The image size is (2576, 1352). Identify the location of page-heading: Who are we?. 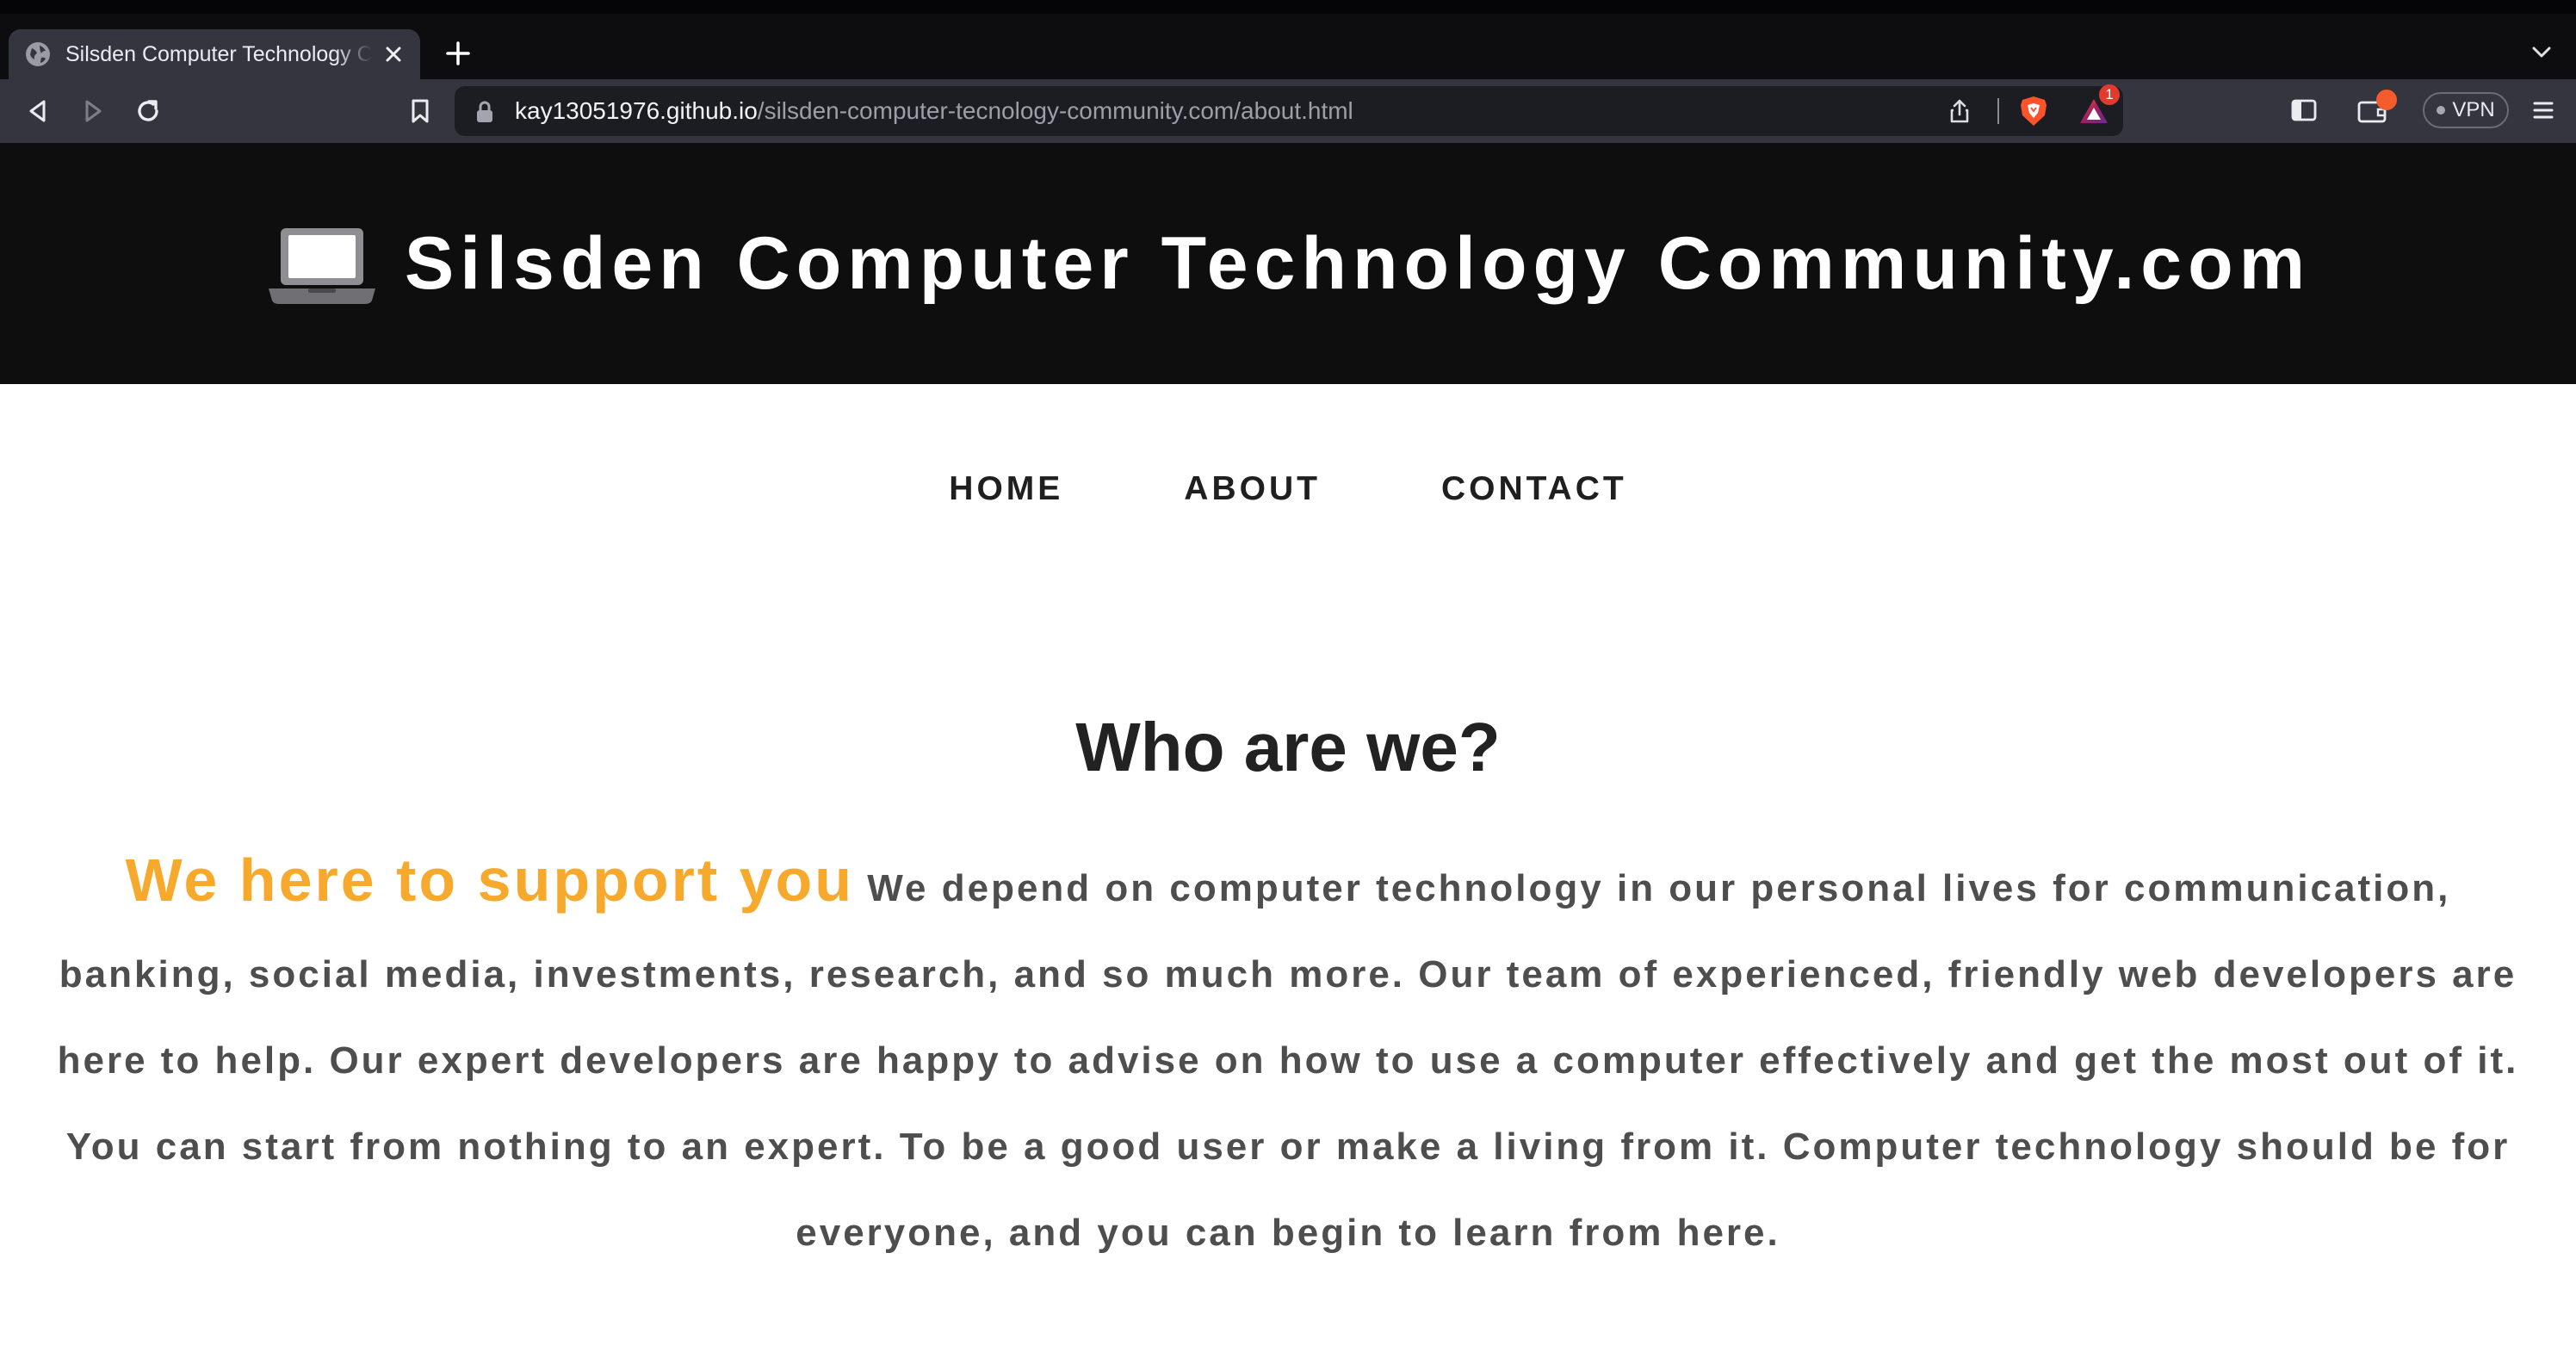
(1288, 747).